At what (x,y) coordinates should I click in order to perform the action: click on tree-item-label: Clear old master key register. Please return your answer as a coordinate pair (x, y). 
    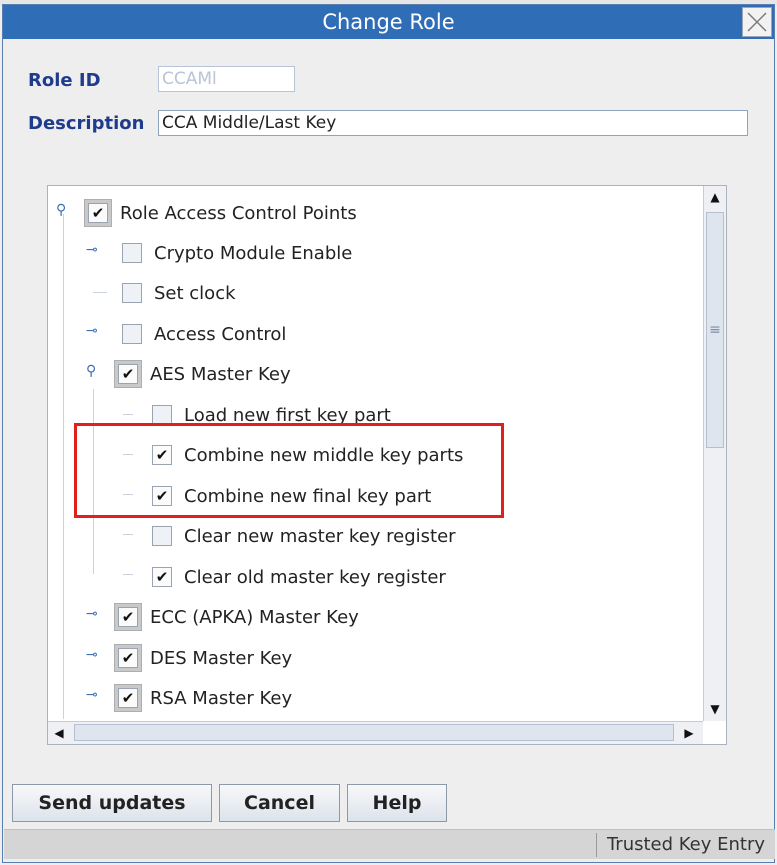
    Looking at the image, I should click on (315, 577).